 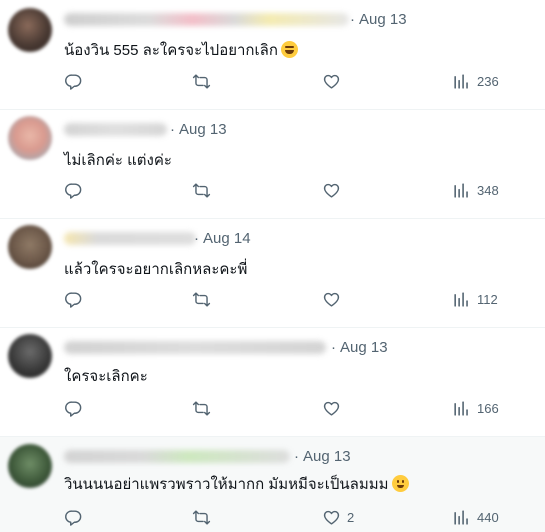 I want to click on like-button: 2, so click(x=338, y=517).